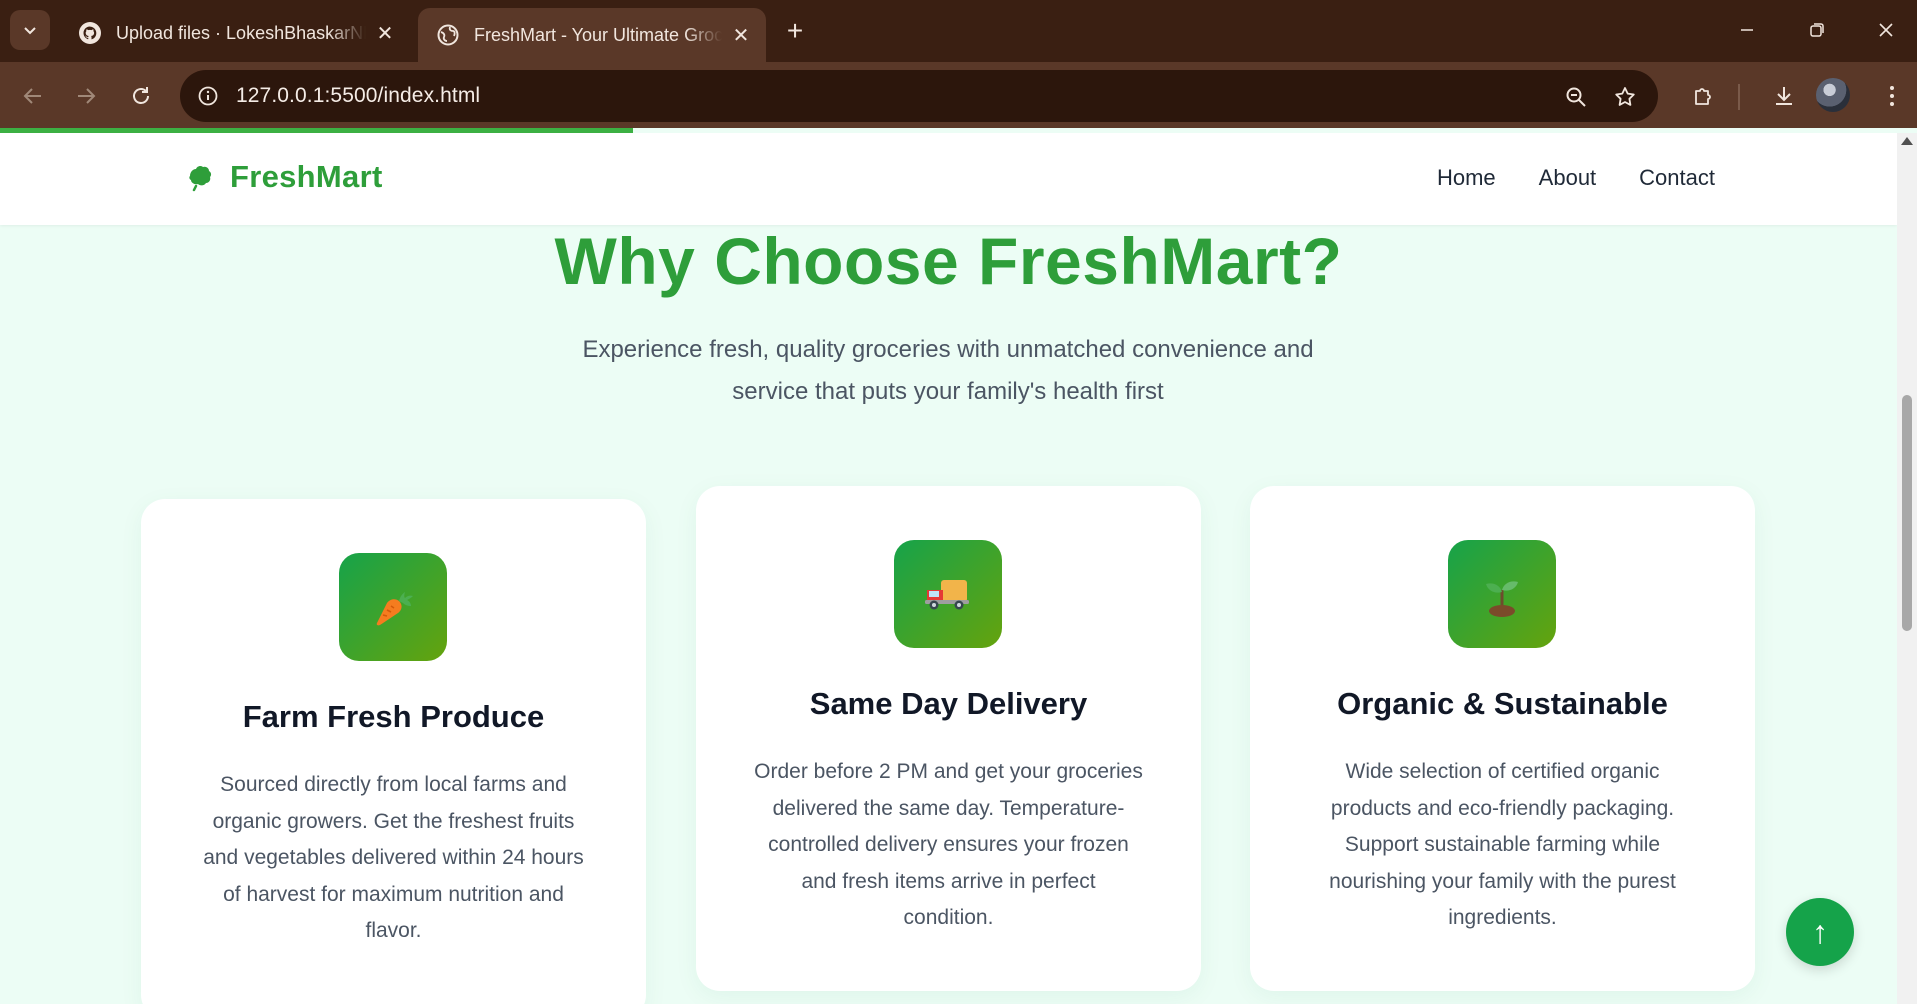  I want to click on card-description-line: delivered the same day. Temperature-, so click(948, 808).